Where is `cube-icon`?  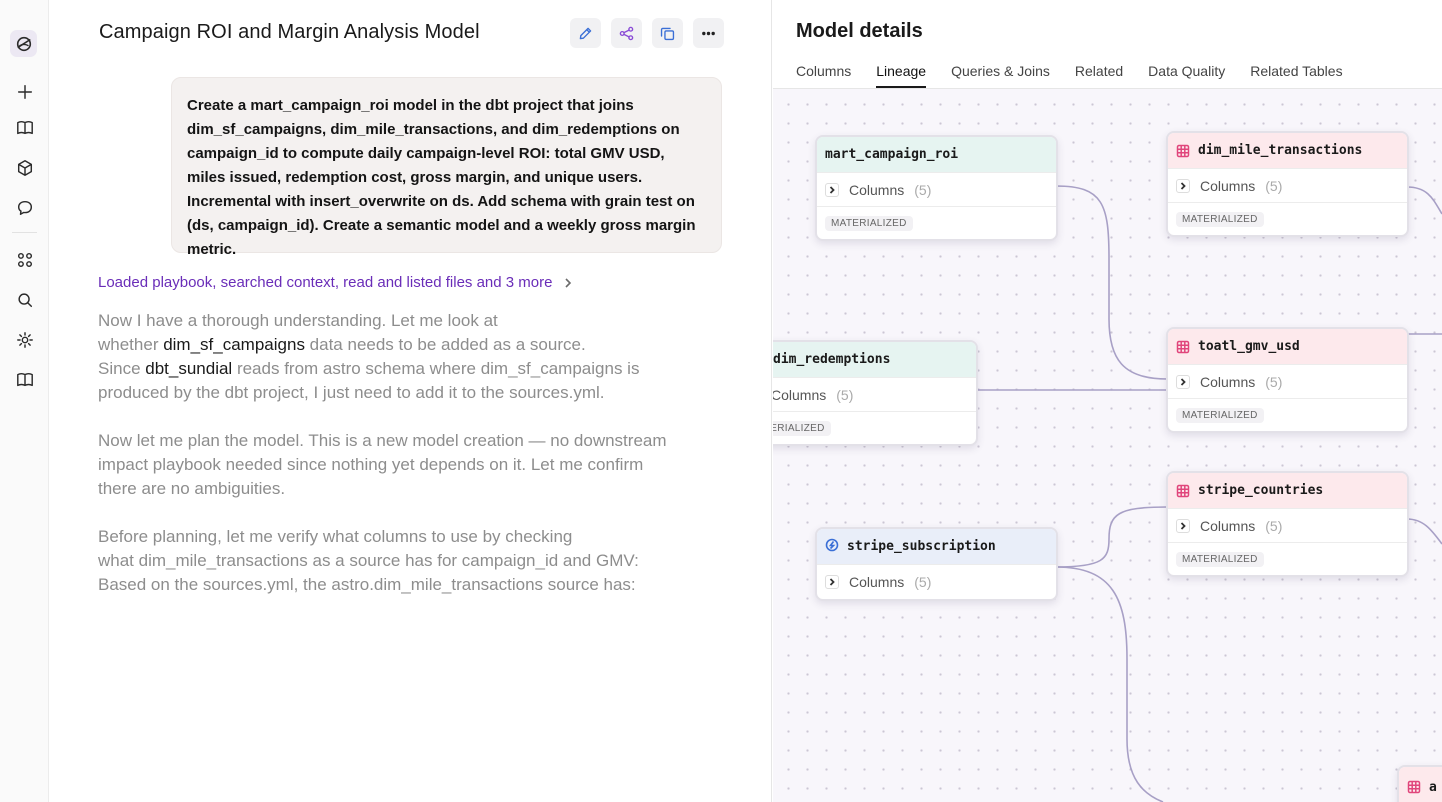 cube-icon is located at coordinates (24, 167).